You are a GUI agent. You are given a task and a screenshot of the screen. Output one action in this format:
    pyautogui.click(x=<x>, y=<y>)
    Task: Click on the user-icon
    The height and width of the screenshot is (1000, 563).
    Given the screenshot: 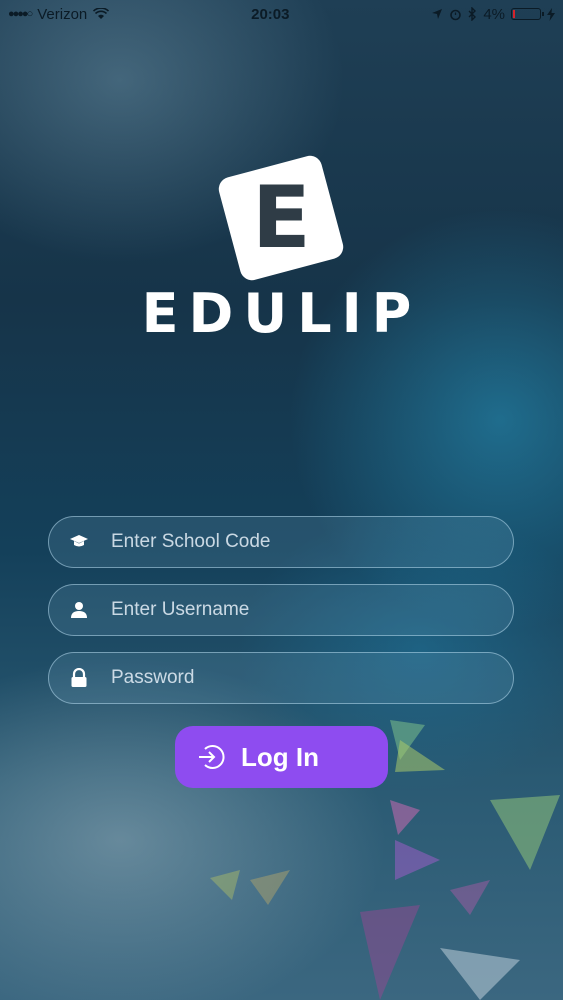 What is the action you would take?
    pyautogui.click(x=79, y=610)
    